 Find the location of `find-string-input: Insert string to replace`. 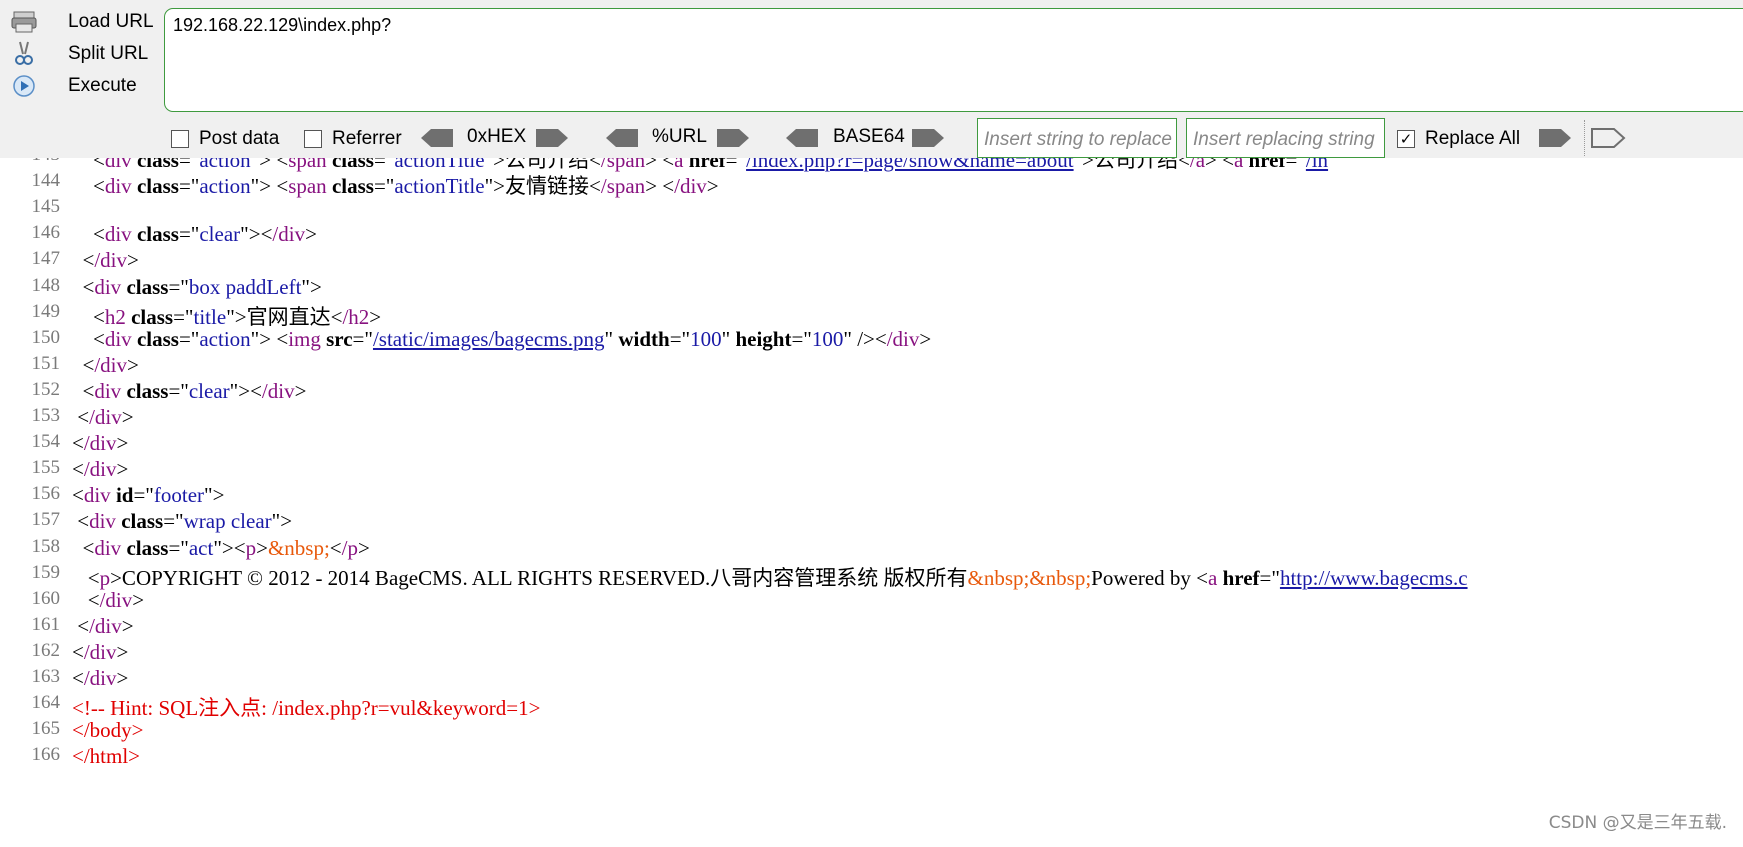

find-string-input: Insert string to replace is located at coordinates (1077, 138).